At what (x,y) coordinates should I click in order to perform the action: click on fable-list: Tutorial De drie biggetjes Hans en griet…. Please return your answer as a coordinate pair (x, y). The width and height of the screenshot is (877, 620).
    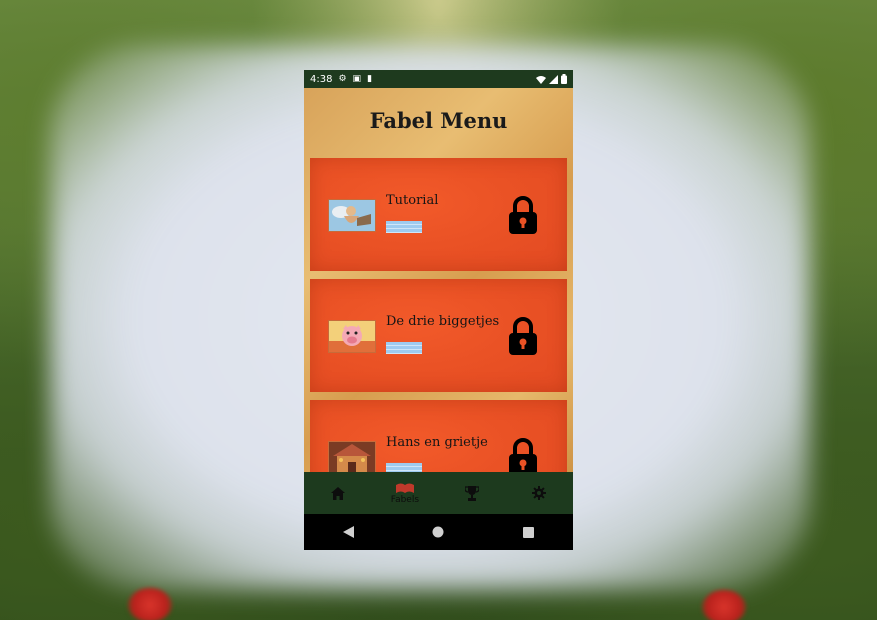
    Looking at the image, I should click on (438, 315).